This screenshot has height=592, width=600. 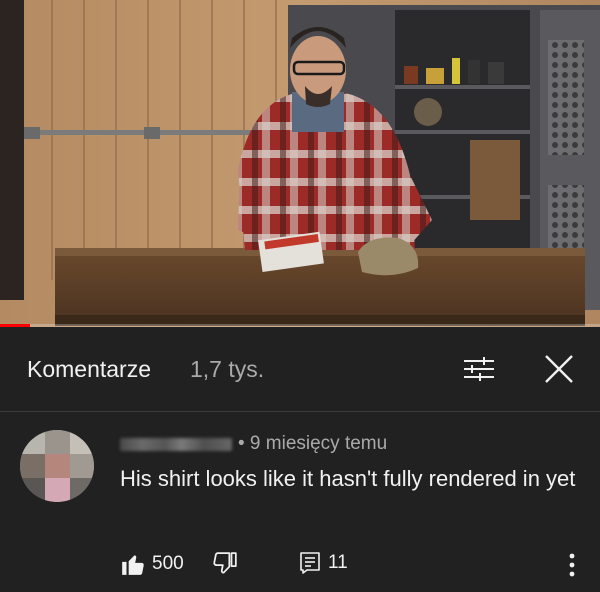 I want to click on comment-menu-button, so click(x=572, y=565).